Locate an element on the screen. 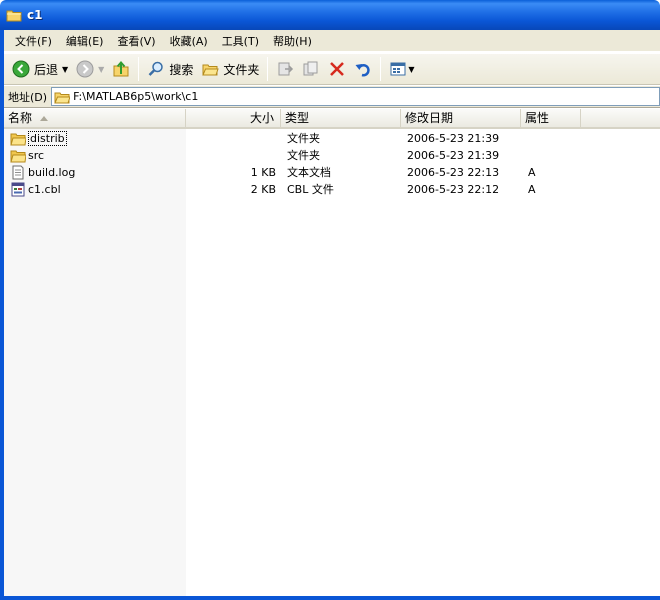 The width and height of the screenshot is (660, 600). menu-favorites: 收藏(A) is located at coordinates (189, 41).